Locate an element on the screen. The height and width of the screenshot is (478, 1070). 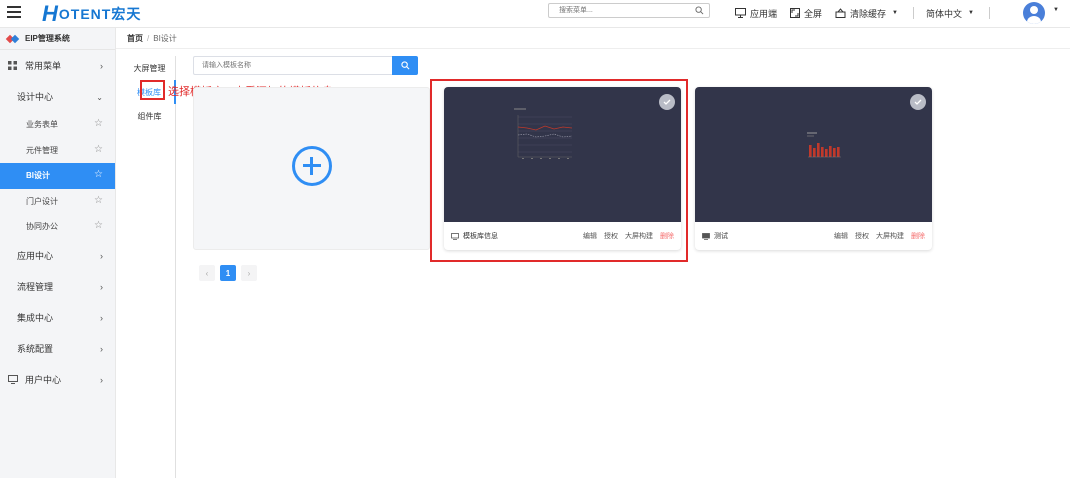
menu-search-box is located at coordinates (629, 10).